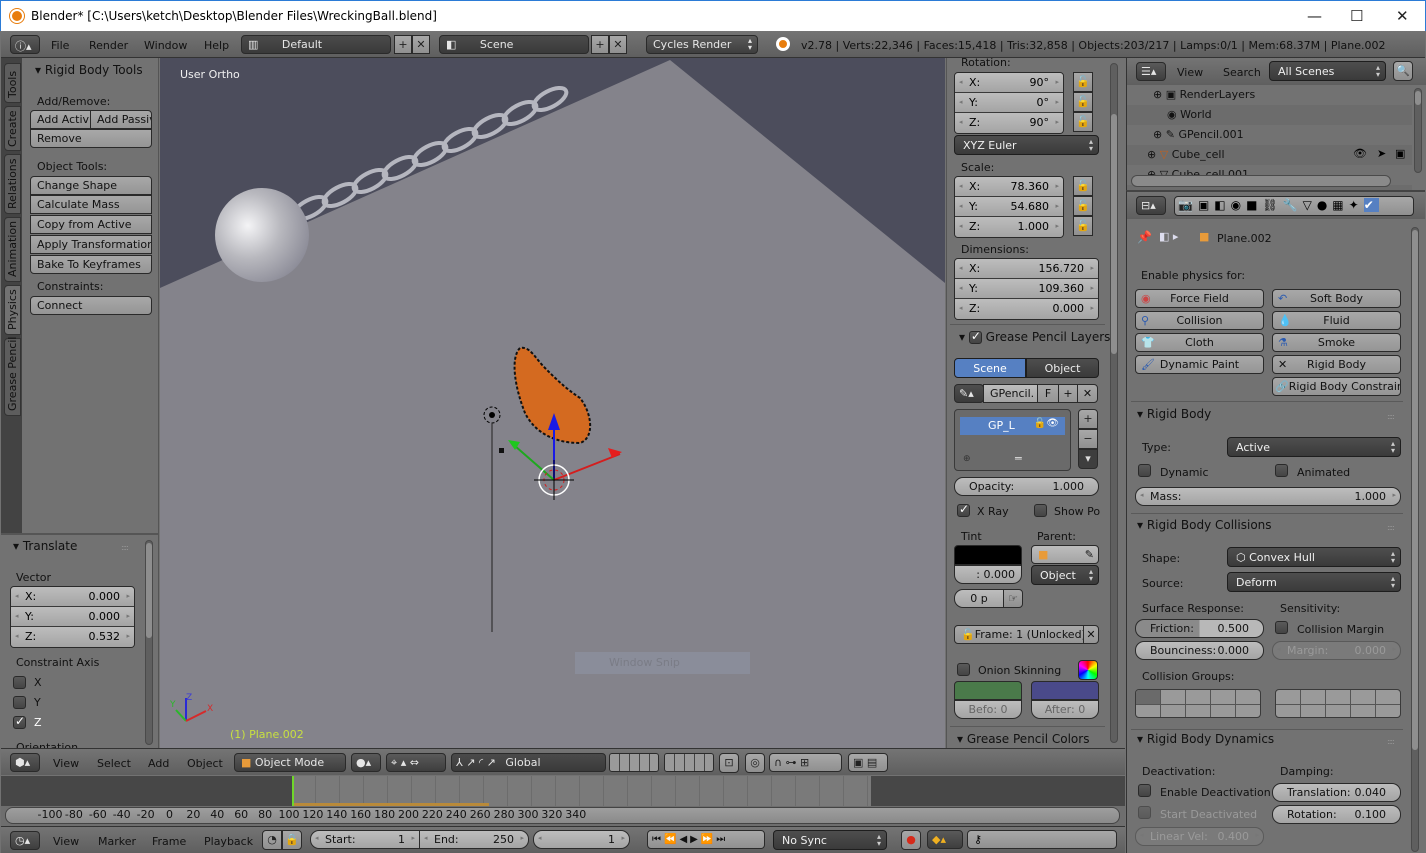 This screenshot has height=853, width=1426. I want to click on vector-y-field: ◂ Y: 0.000 ▸, so click(72, 617).